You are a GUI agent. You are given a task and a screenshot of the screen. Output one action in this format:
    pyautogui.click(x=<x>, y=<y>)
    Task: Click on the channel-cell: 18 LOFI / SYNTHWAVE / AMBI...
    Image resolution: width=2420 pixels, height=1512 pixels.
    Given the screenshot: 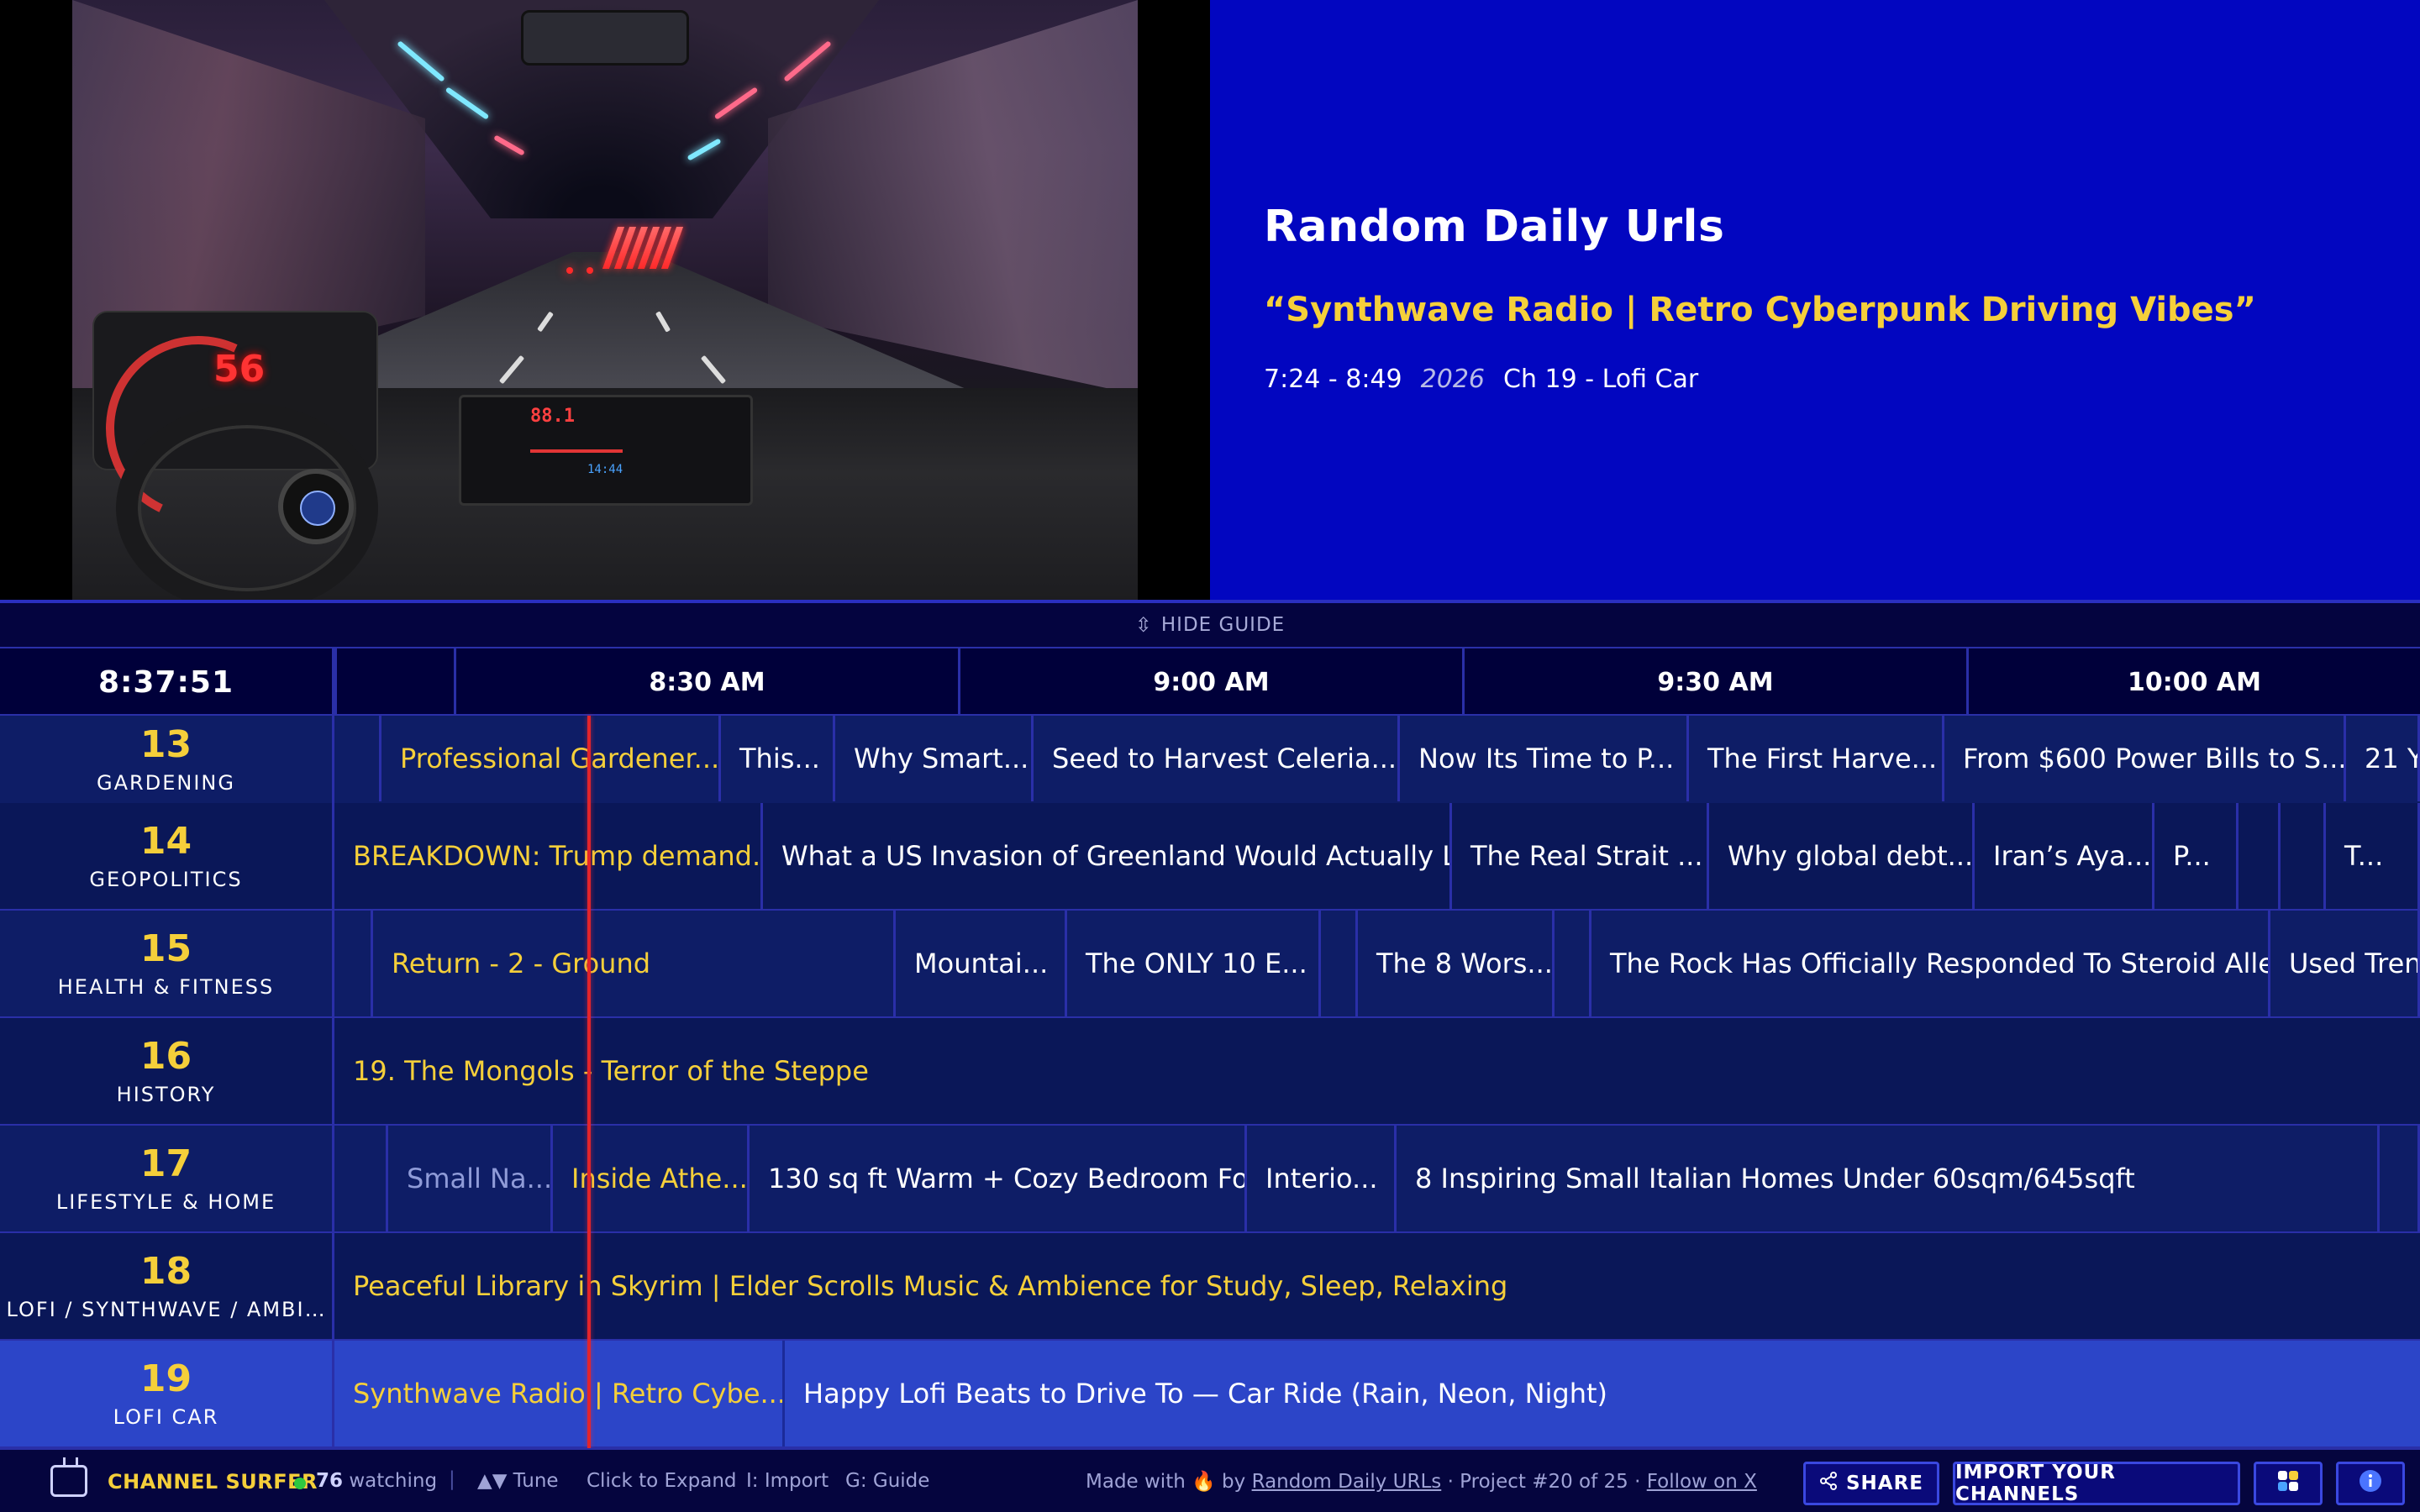 What is the action you would take?
    pyautogui.click(x=167, y=1286)
    